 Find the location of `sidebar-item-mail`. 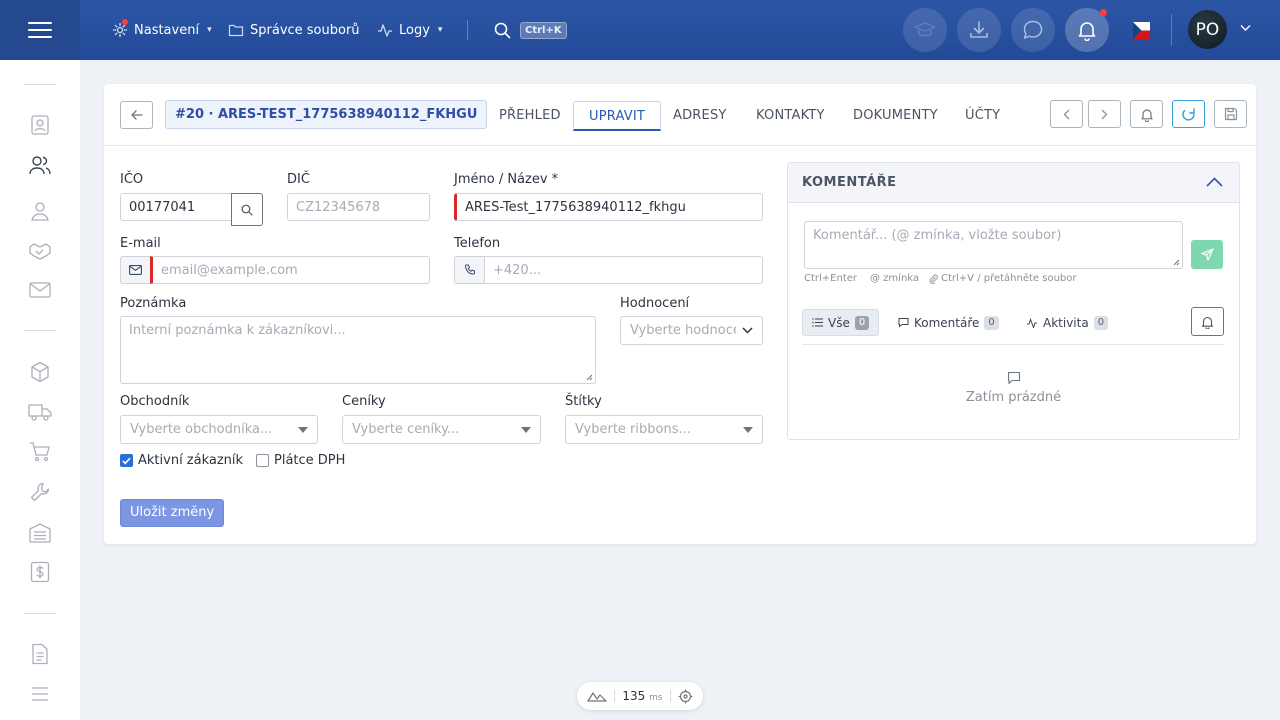

sidebar-item-mail is located at coordinates (40, 290).